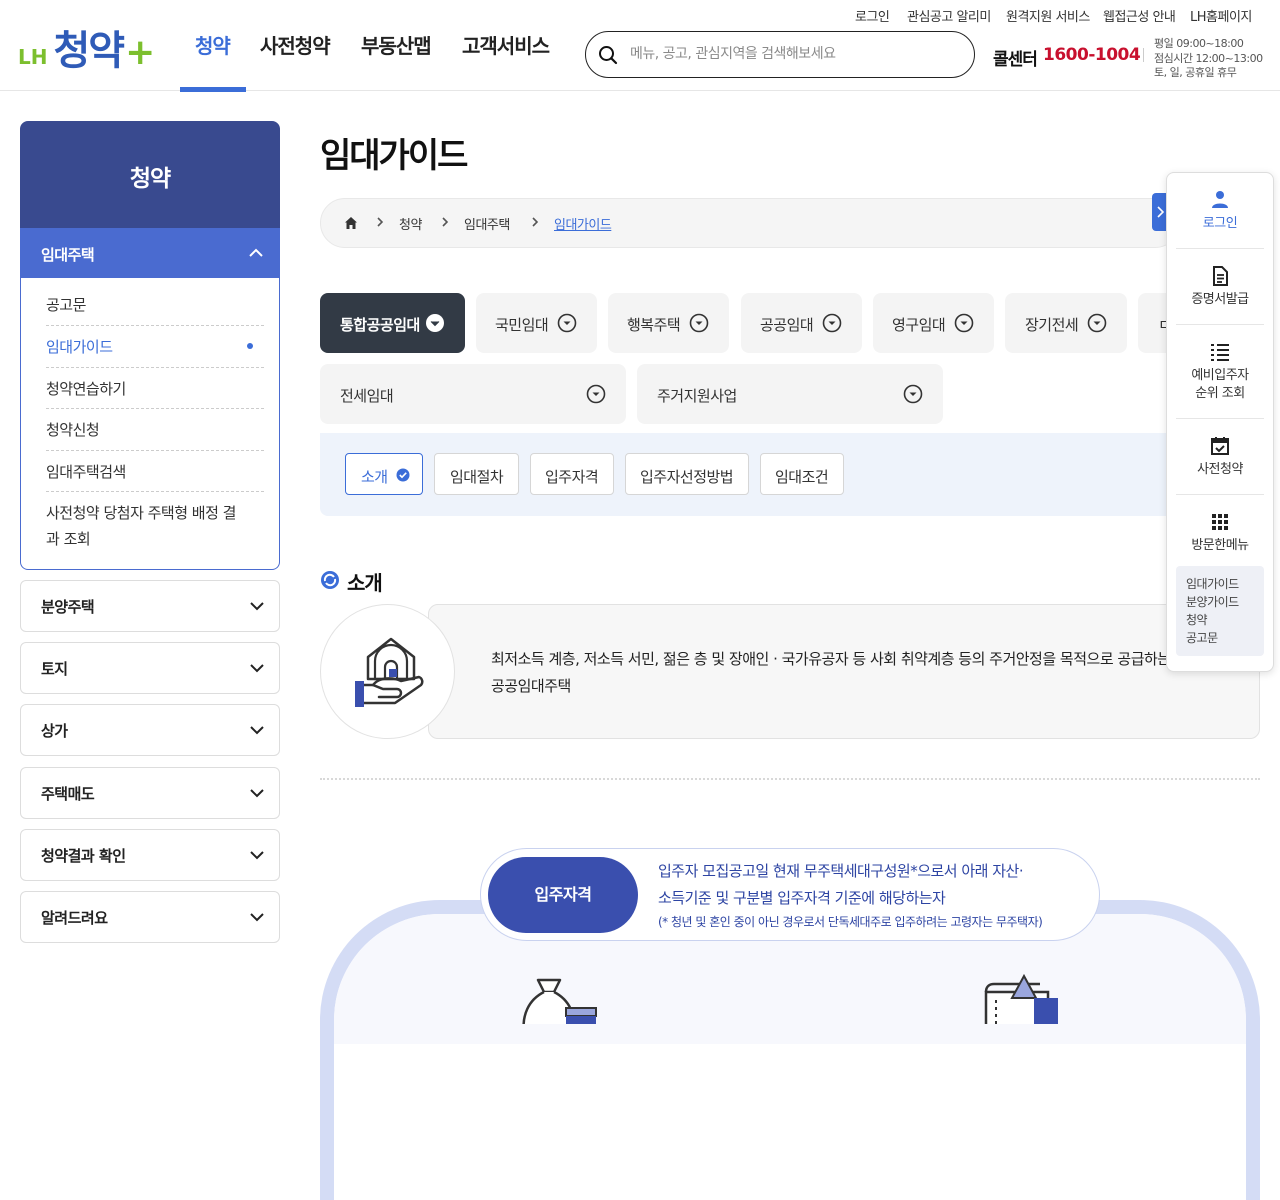 This screenshot has height=1200, width=1280. What do you see at coordinates (687, 477) in the screenshot?
I see `subtab-label: 입주자선정방법` at bounding box center [687, 477].